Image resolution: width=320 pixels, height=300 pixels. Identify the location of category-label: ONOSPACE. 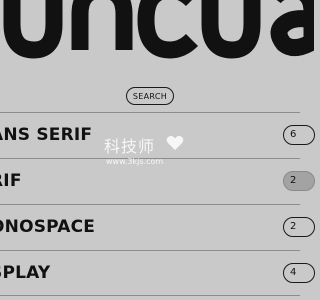
(48, 227).